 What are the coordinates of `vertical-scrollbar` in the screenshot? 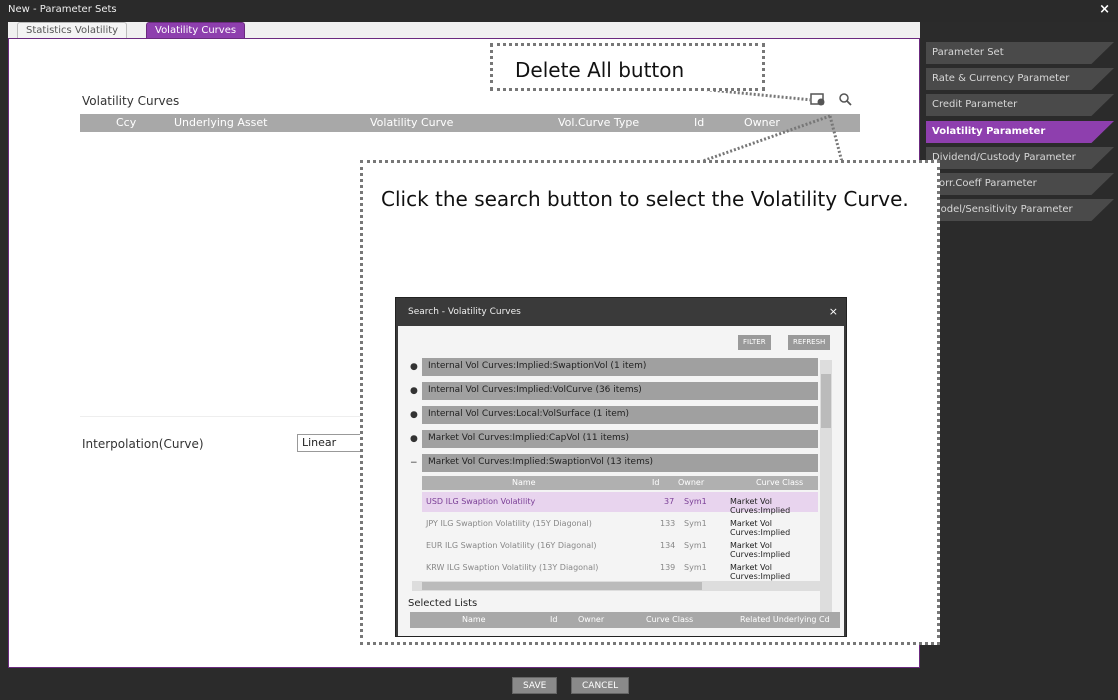 It's located at (826, 489).